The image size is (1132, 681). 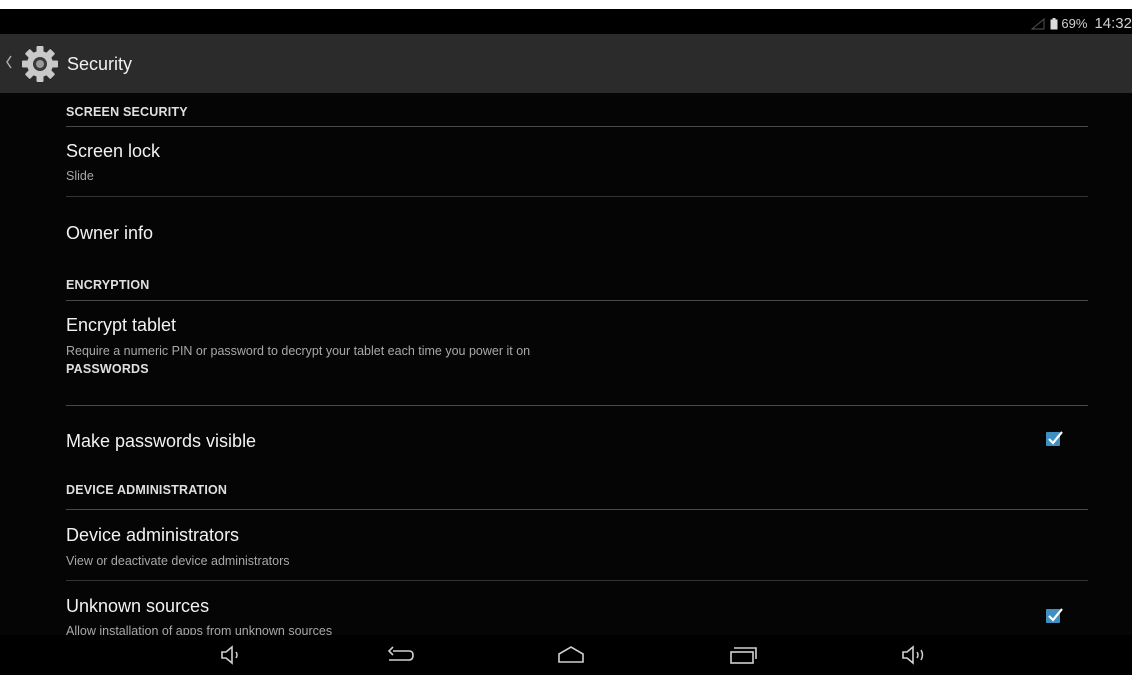 I want to click on status-icons: 69% 14:32, so click(x=1081, y=23).